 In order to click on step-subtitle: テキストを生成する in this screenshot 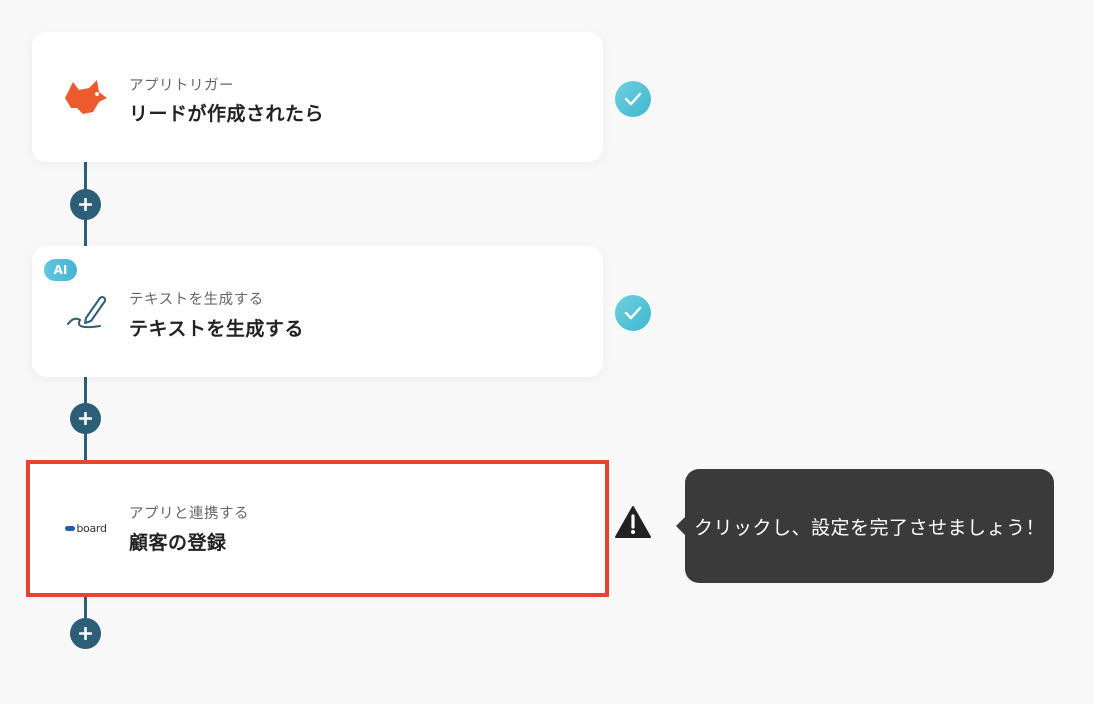, I will do `click(196, 300)`.